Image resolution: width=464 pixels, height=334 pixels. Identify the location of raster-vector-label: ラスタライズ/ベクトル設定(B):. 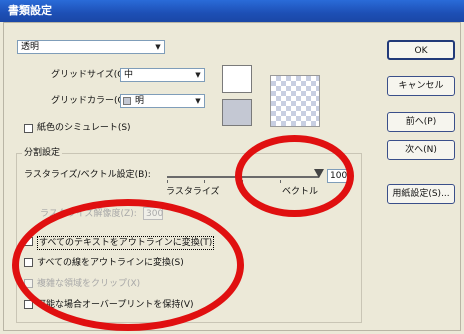
(87, 175).